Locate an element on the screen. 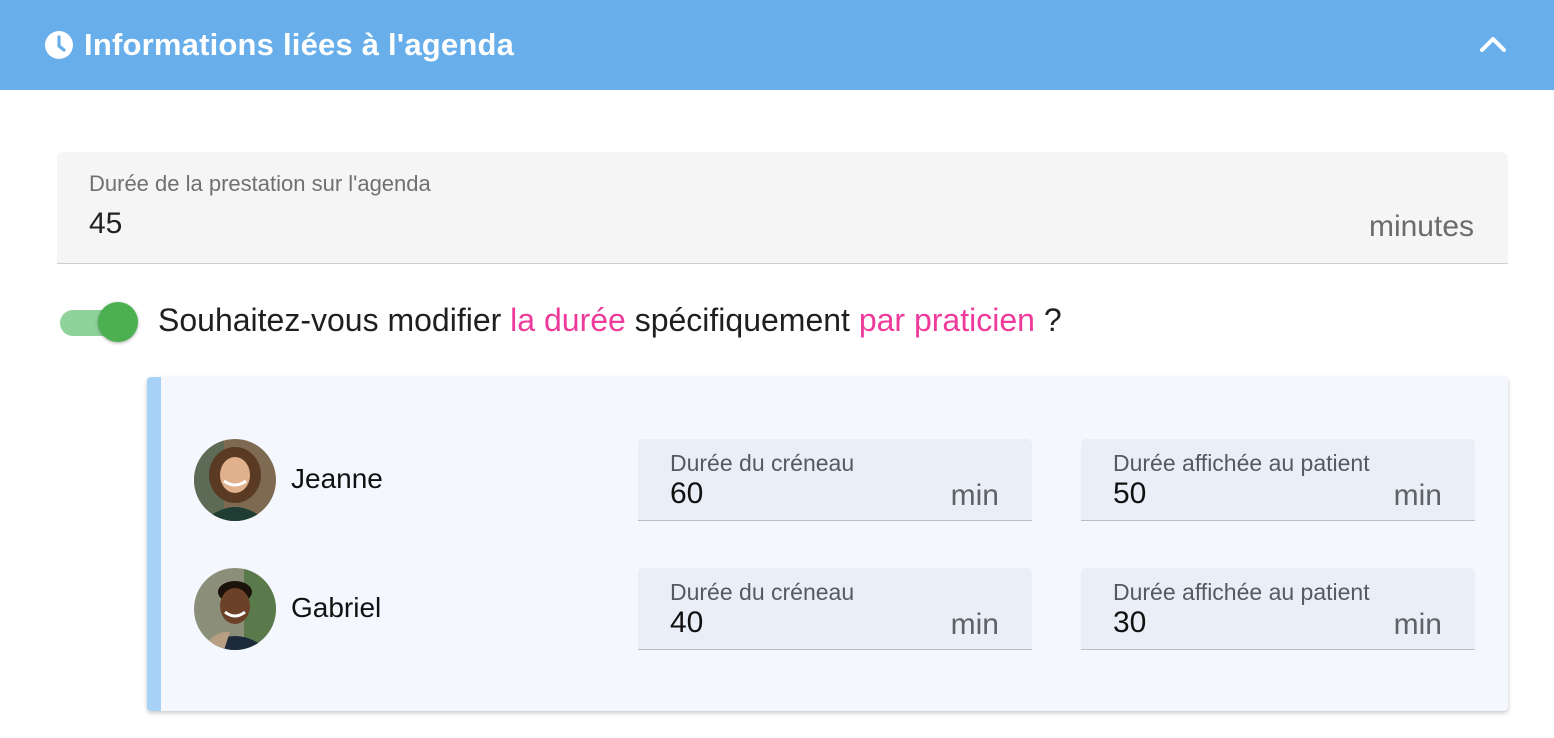 This screenshot has width=1554, height=738. practitioner-name: Jeanne is located at coordinates (337, 478).